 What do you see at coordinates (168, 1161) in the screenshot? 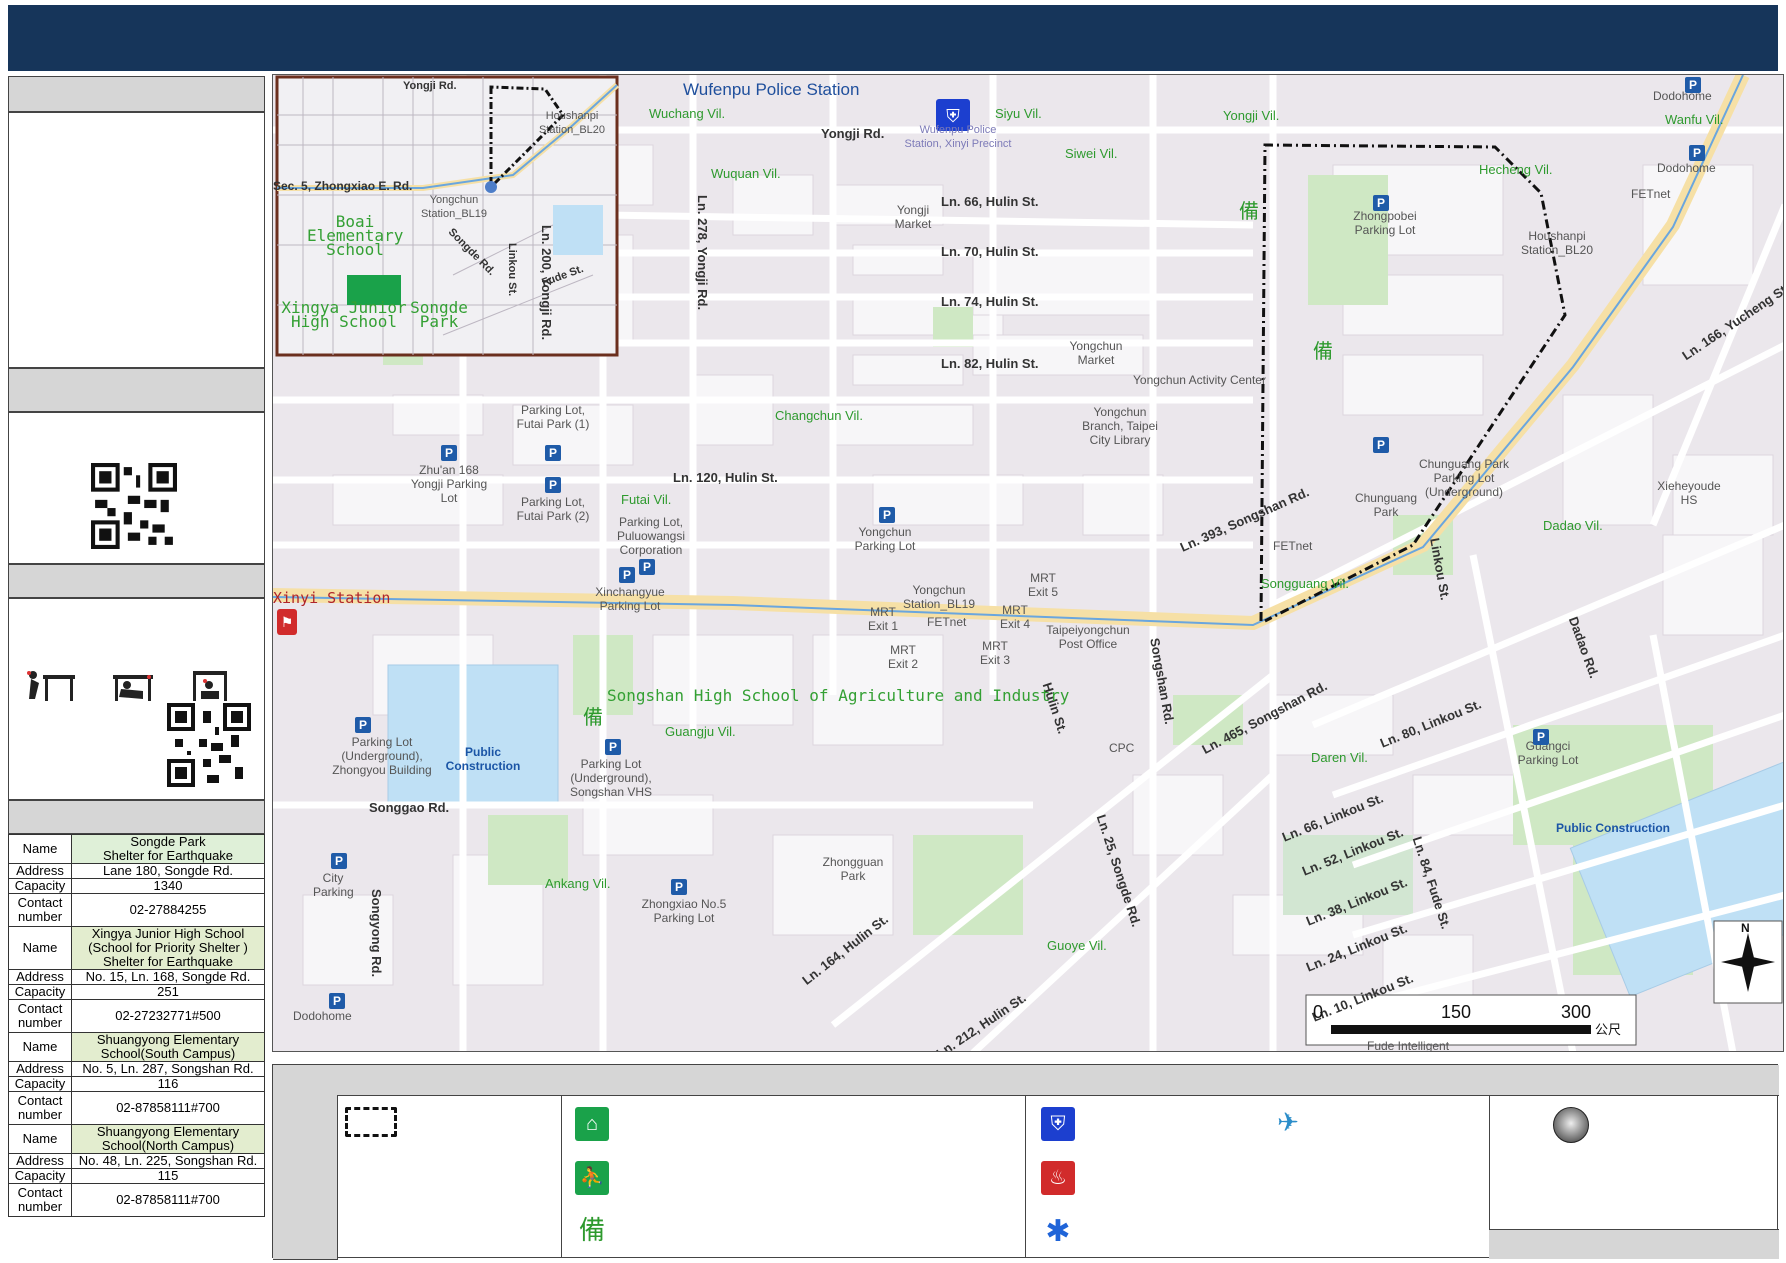
I see `shelter-field-value: No. 48, Ln. 225, Songshan Rd.` at bounding box center [168, 1161].